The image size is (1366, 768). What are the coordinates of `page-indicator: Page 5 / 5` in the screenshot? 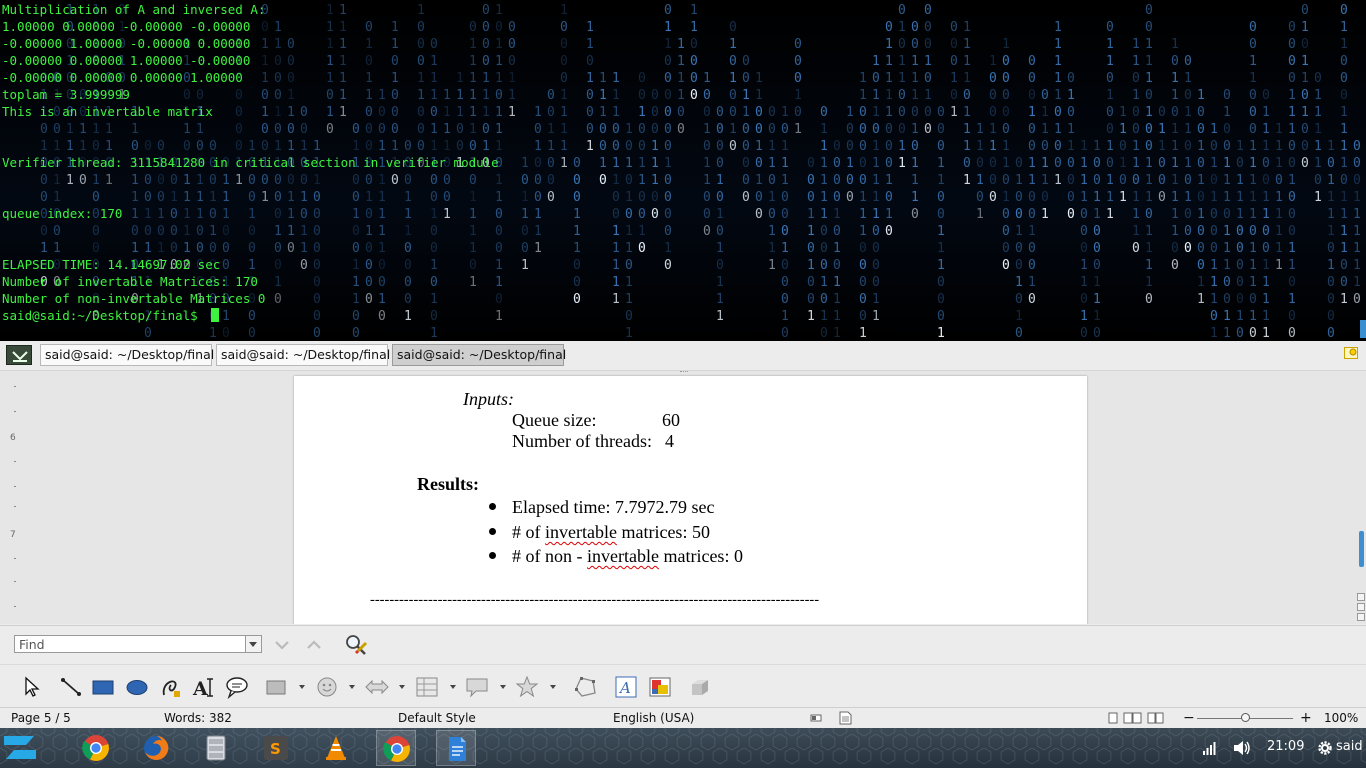 It's located at (41, 718).